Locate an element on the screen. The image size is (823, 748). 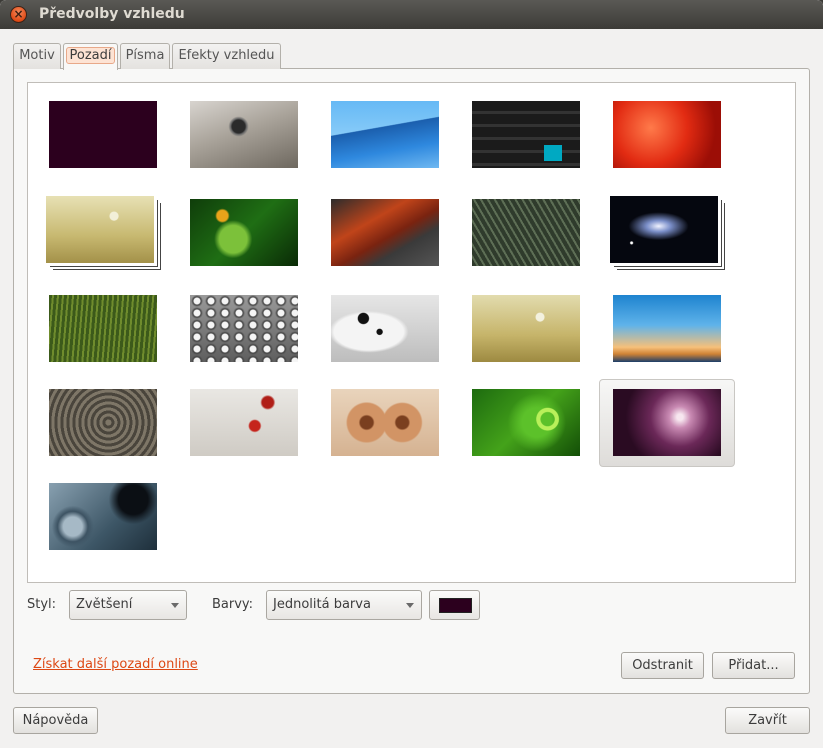
tab-label: Písma is located at coordinates (145, 55).